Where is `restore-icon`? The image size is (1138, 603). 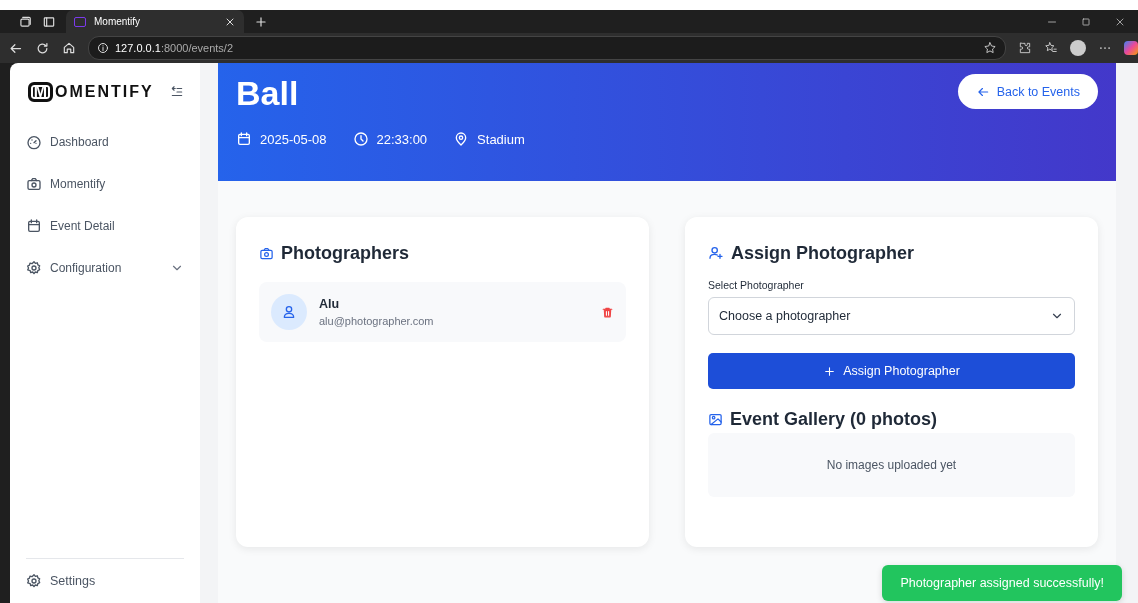
restore-icon is located at coordinates (1086, 21).